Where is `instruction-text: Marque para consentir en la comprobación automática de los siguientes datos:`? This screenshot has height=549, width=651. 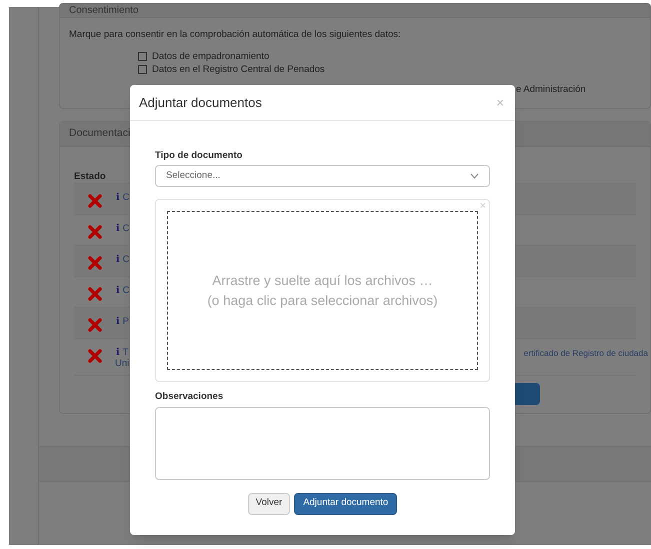
instruction-text: Marque para consentir en la comprobación automática de los siguientes datos: is located at coordinates (235, 35).